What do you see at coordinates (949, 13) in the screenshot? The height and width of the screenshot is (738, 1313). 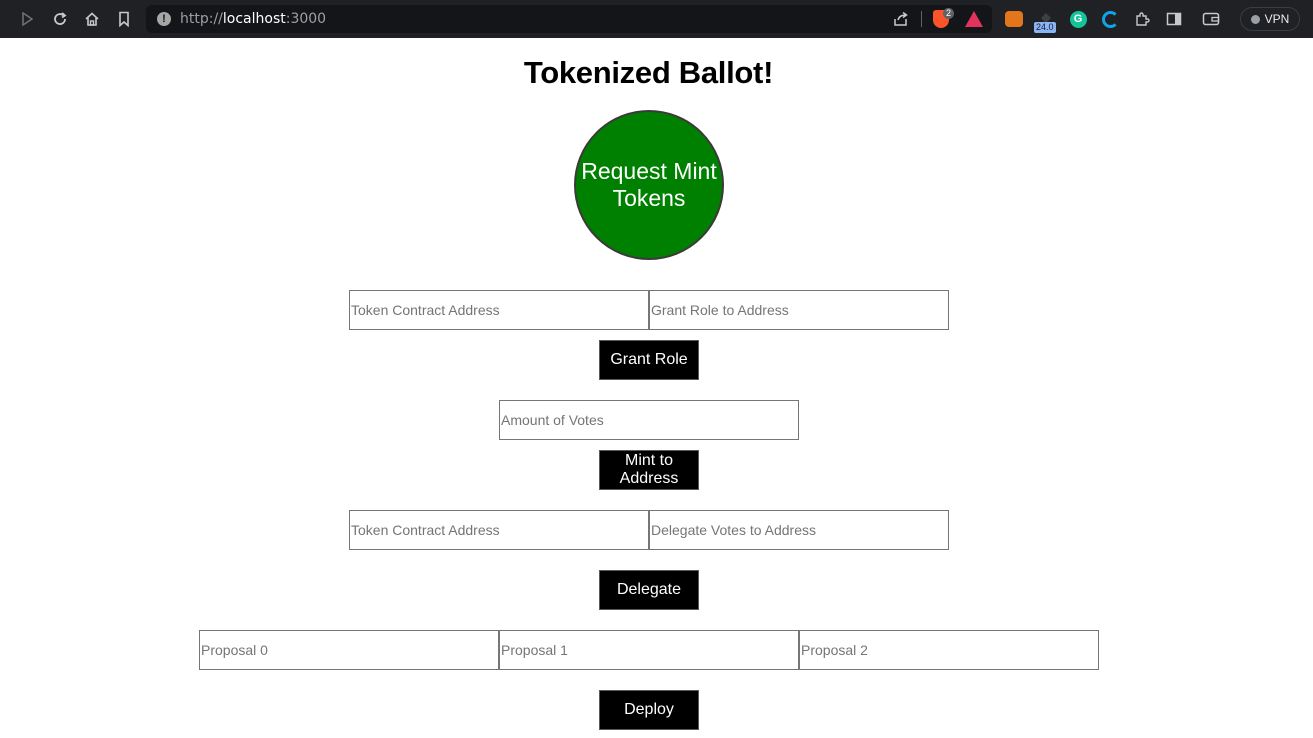 I see `brave-shields-count: 2` at bounding box center [949, 13].